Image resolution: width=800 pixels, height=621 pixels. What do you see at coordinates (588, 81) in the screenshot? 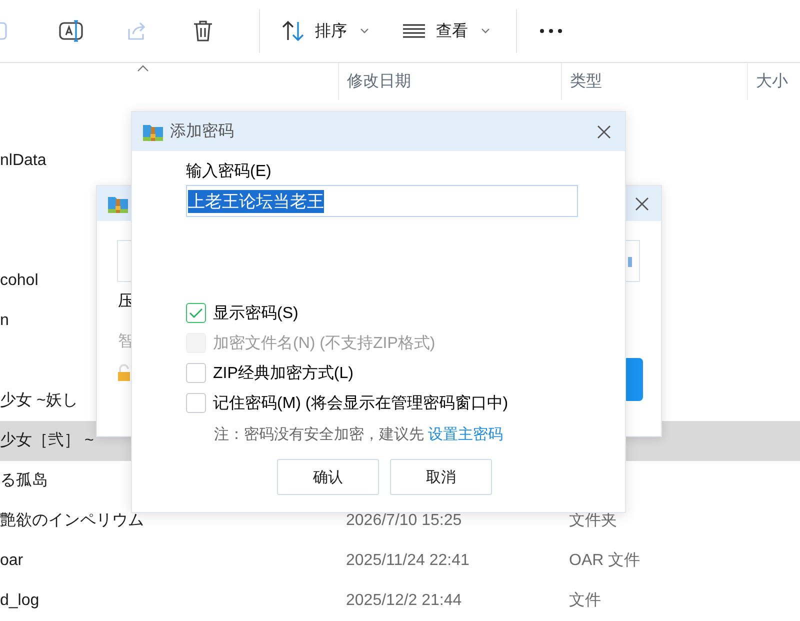
I see `column-header: 类型` at bounding box center [588, 81].